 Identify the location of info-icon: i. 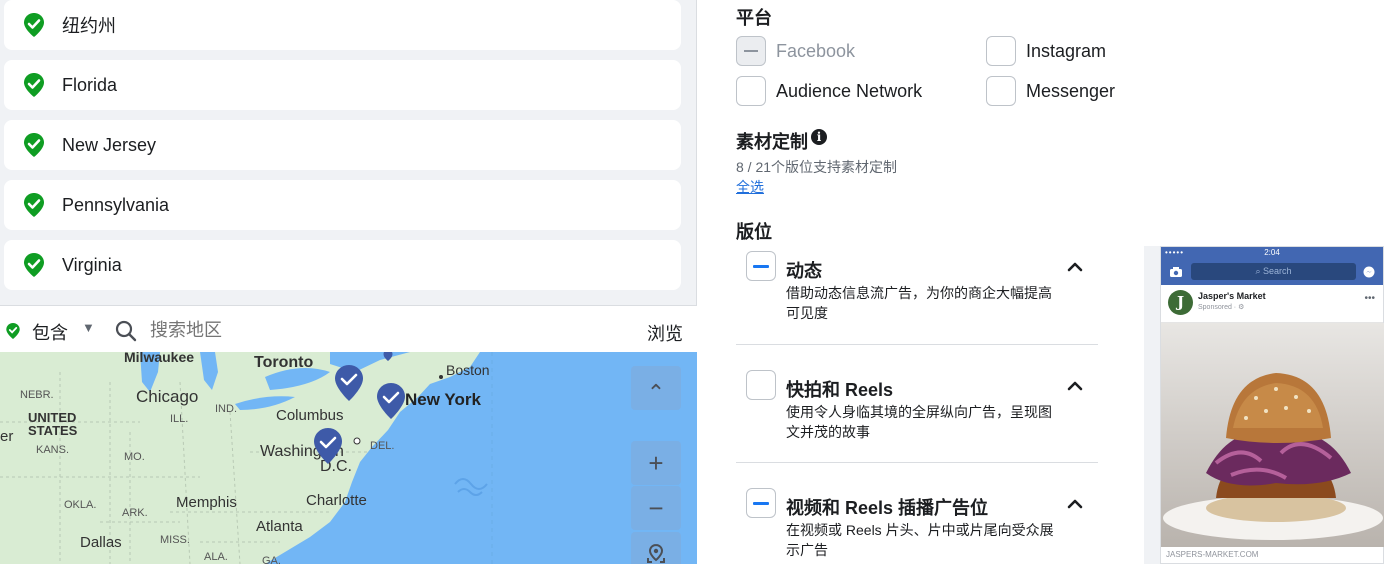
(819, 137).